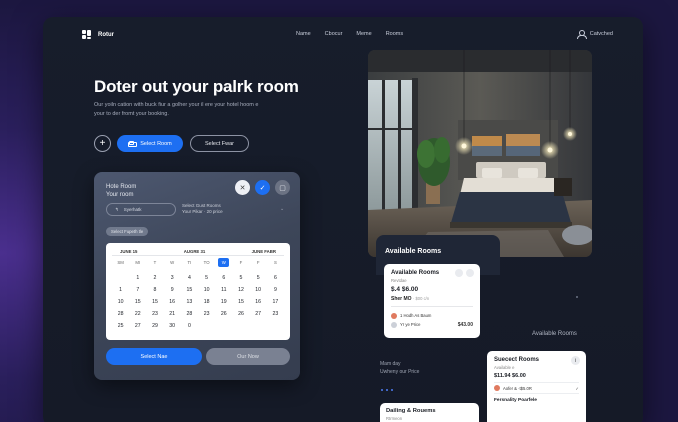 The width and height of the screenshot is (678, 422). What do you see at coordinates (137, 290) in the screenshot?
I see `calendar-day: 7` at bounding box center [137, 290].